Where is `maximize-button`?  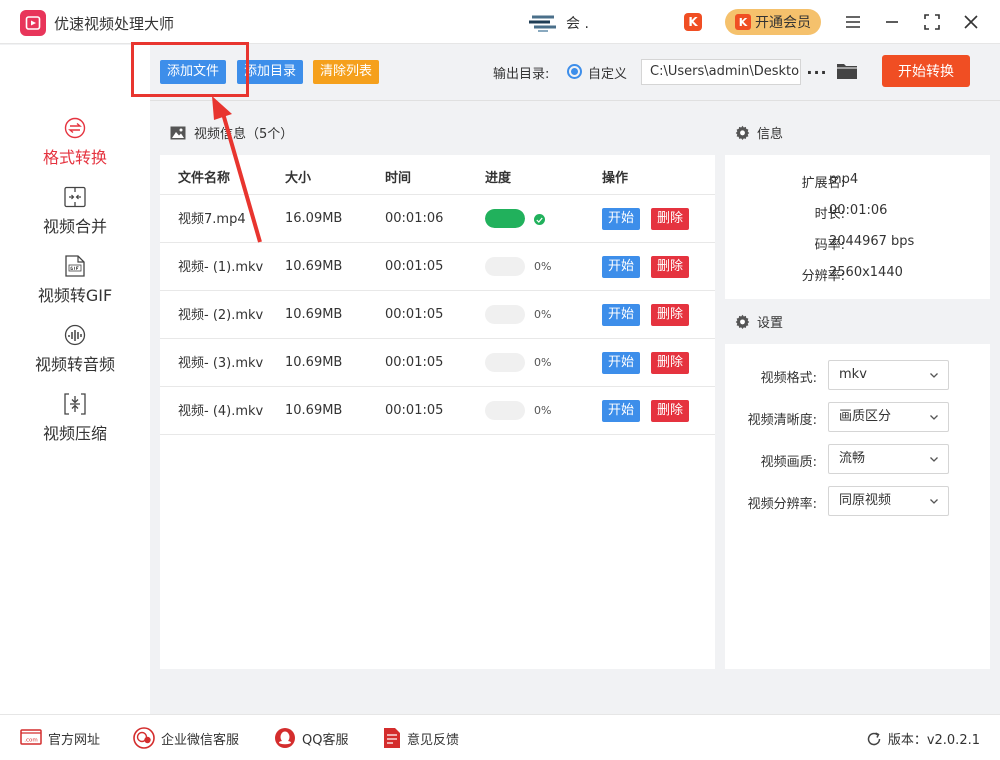 maximize-button is located at coordinates (932, 22).